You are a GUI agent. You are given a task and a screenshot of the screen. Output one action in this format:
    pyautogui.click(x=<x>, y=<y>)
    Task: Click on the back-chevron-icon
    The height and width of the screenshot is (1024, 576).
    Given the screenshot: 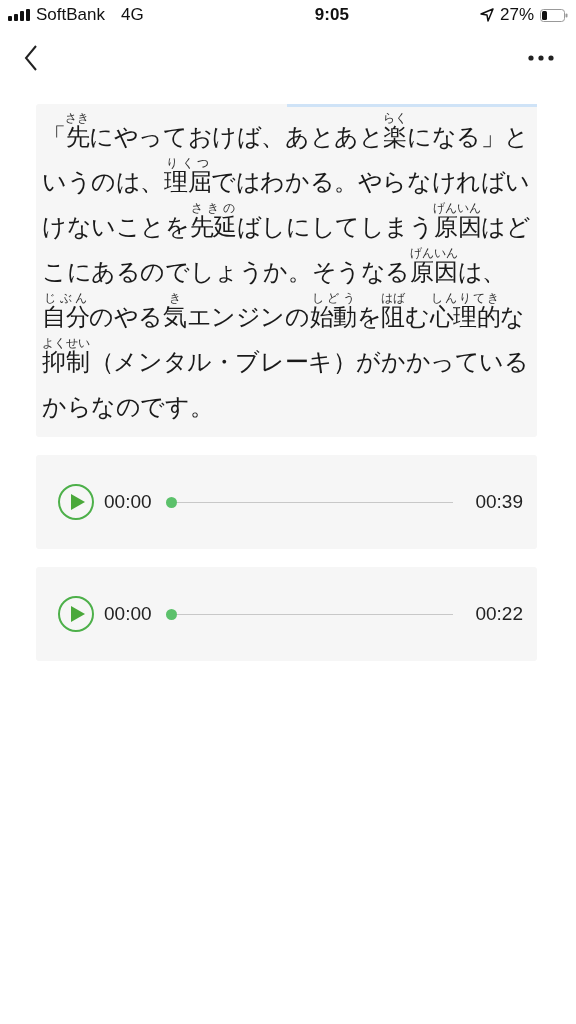 What is the action you would take?
    pyautogui.click(x=31, y=58)
    